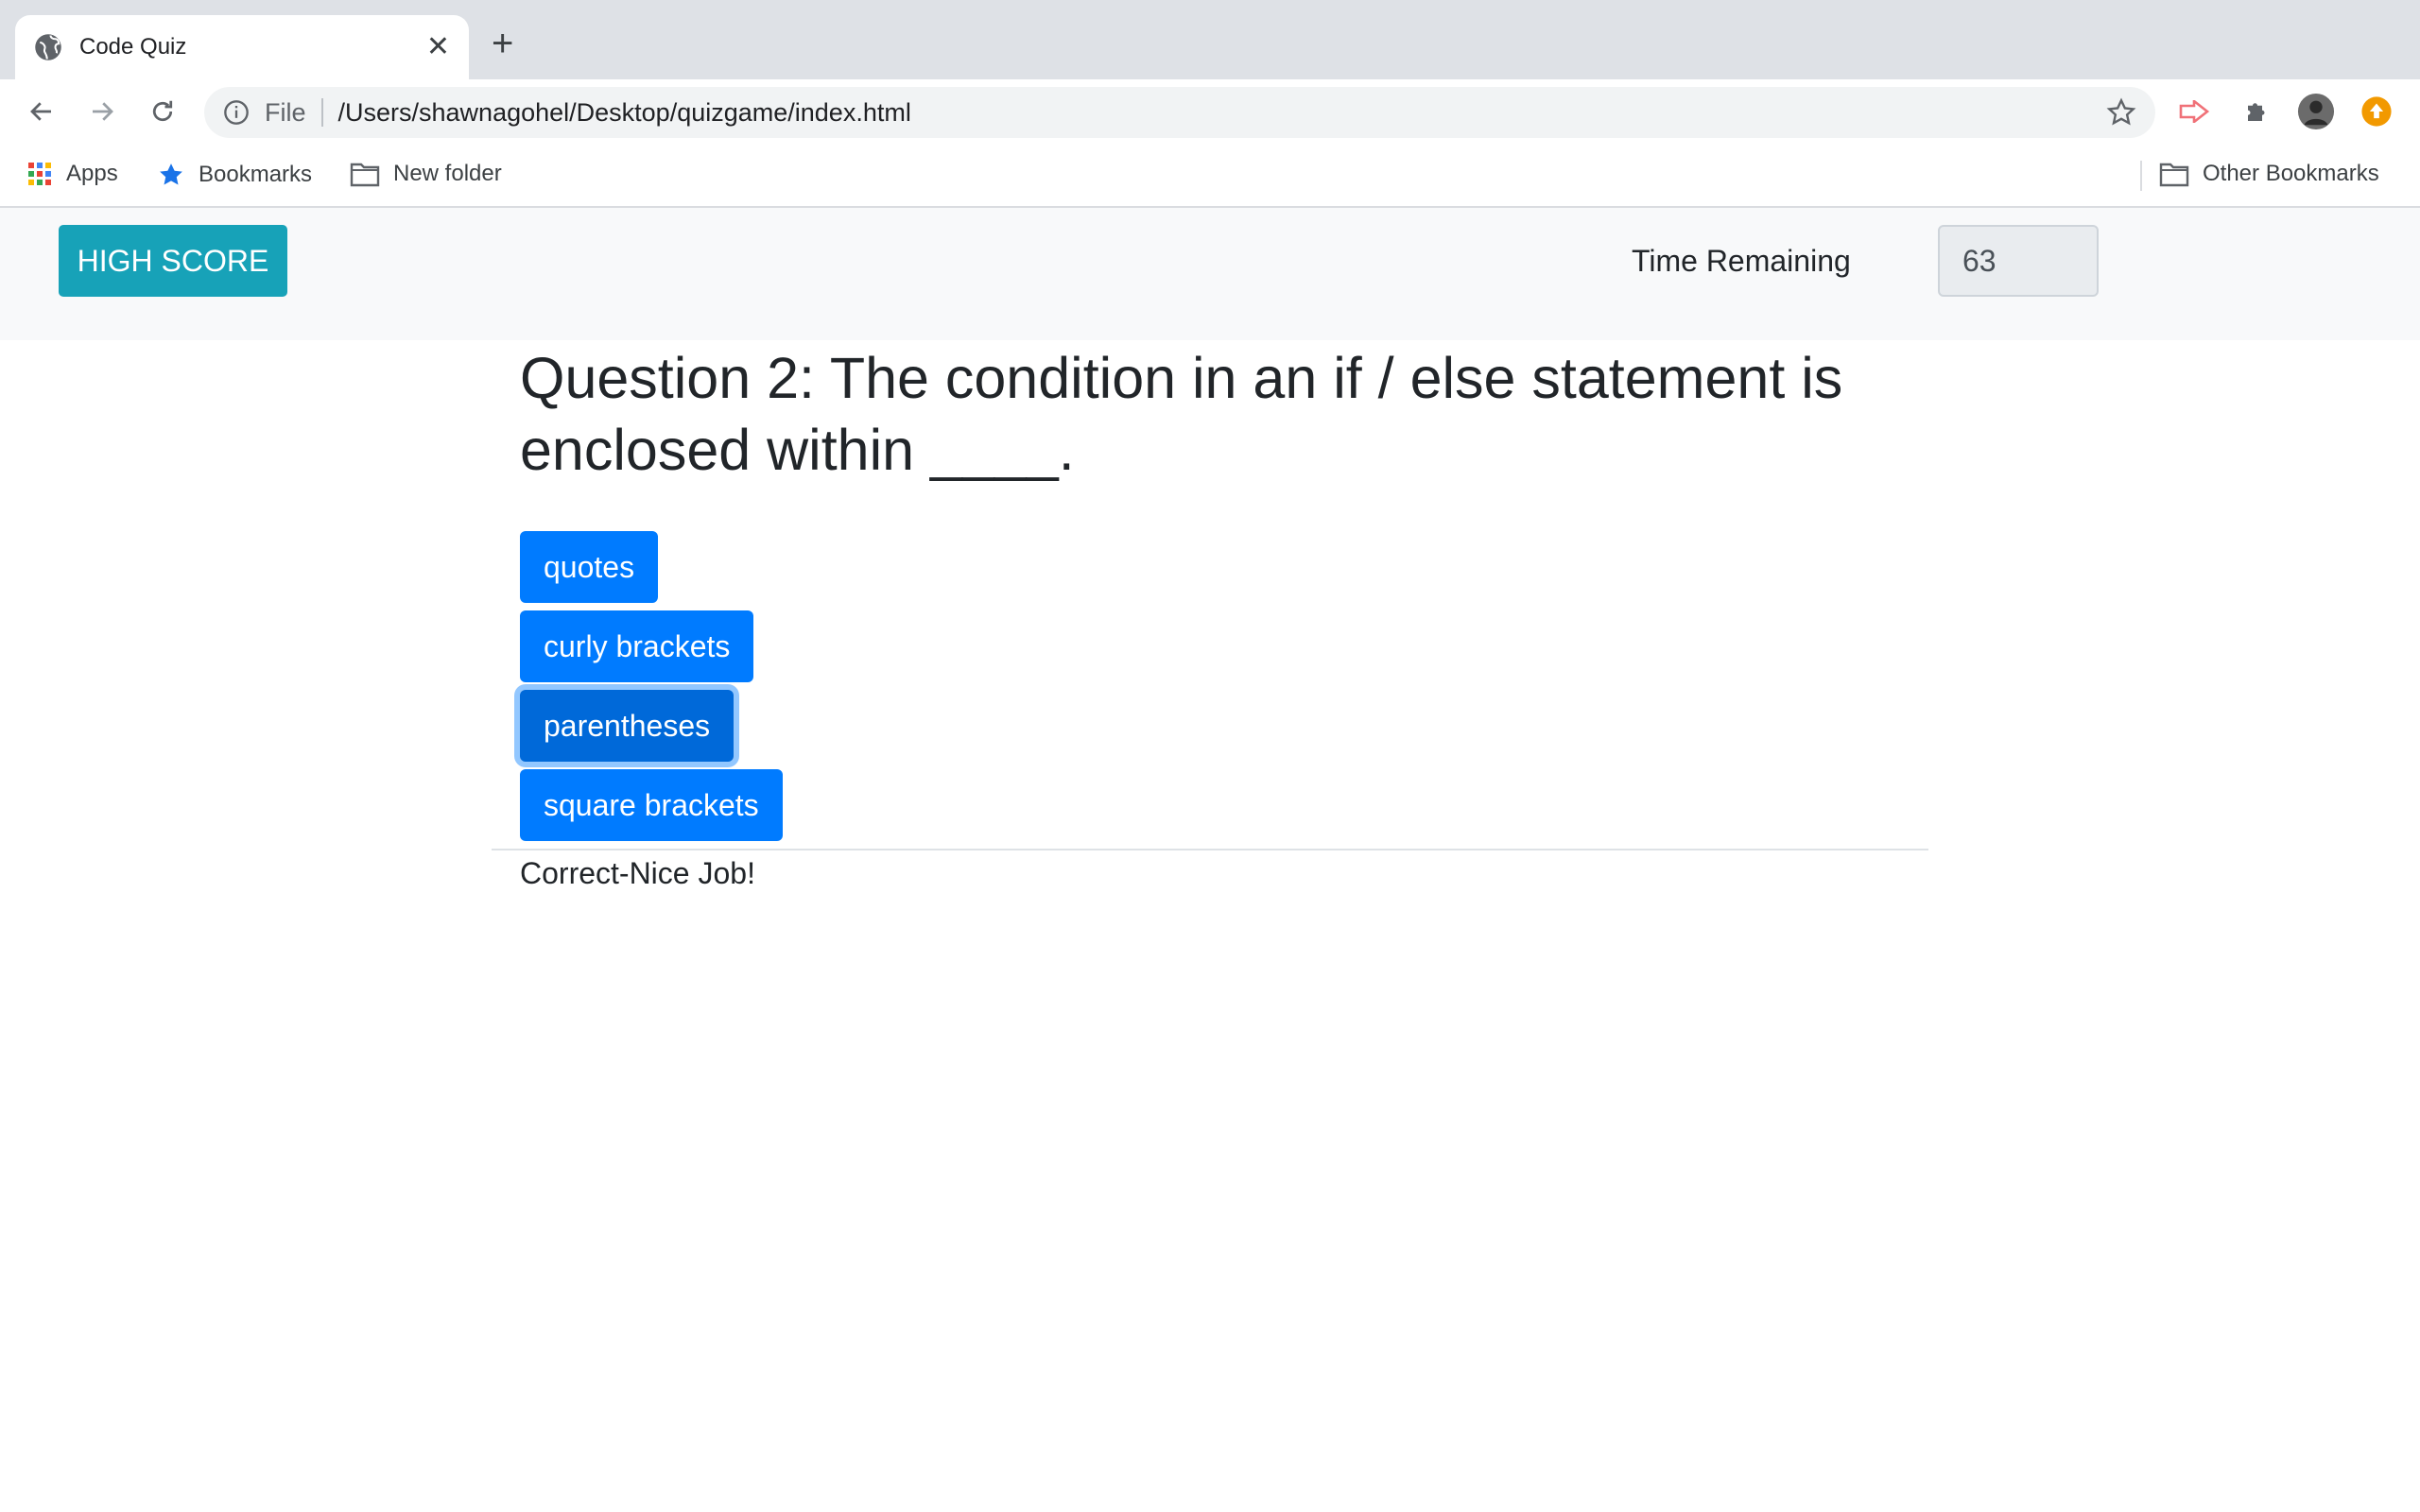 This screenshot has width=2420, height=1512. What do you see at coordinates (2195, 111) in the screenshot?
I see `extension-arrow-icon` at bounding box center [2195, 111].